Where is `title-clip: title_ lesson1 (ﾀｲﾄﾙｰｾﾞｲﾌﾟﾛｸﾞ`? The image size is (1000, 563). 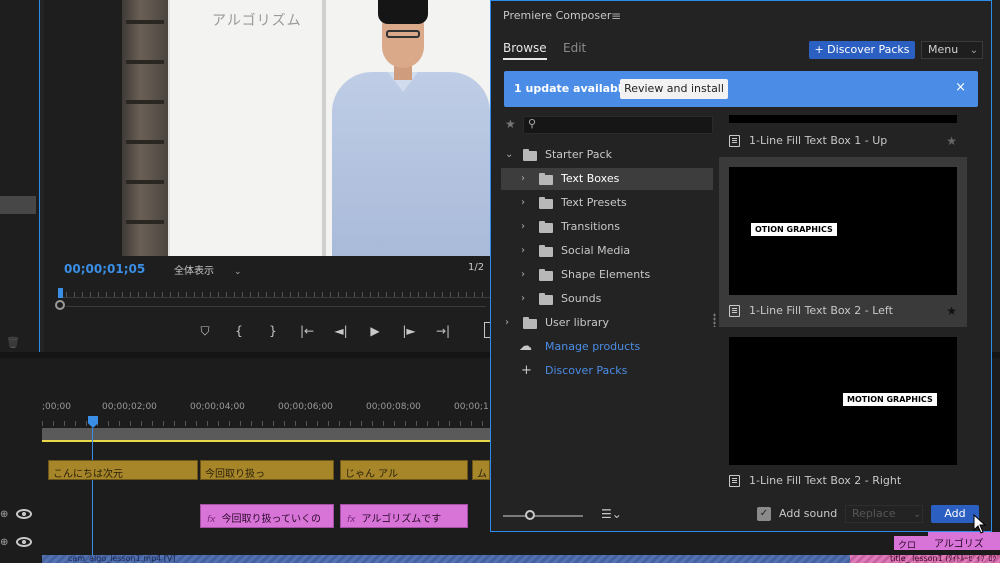 title-clip: title_ lesson1 (ﾀｲﾄﾙｰｾﾞｲﾌﾟﾛｸﾞ is located at coordinates (925, 559).